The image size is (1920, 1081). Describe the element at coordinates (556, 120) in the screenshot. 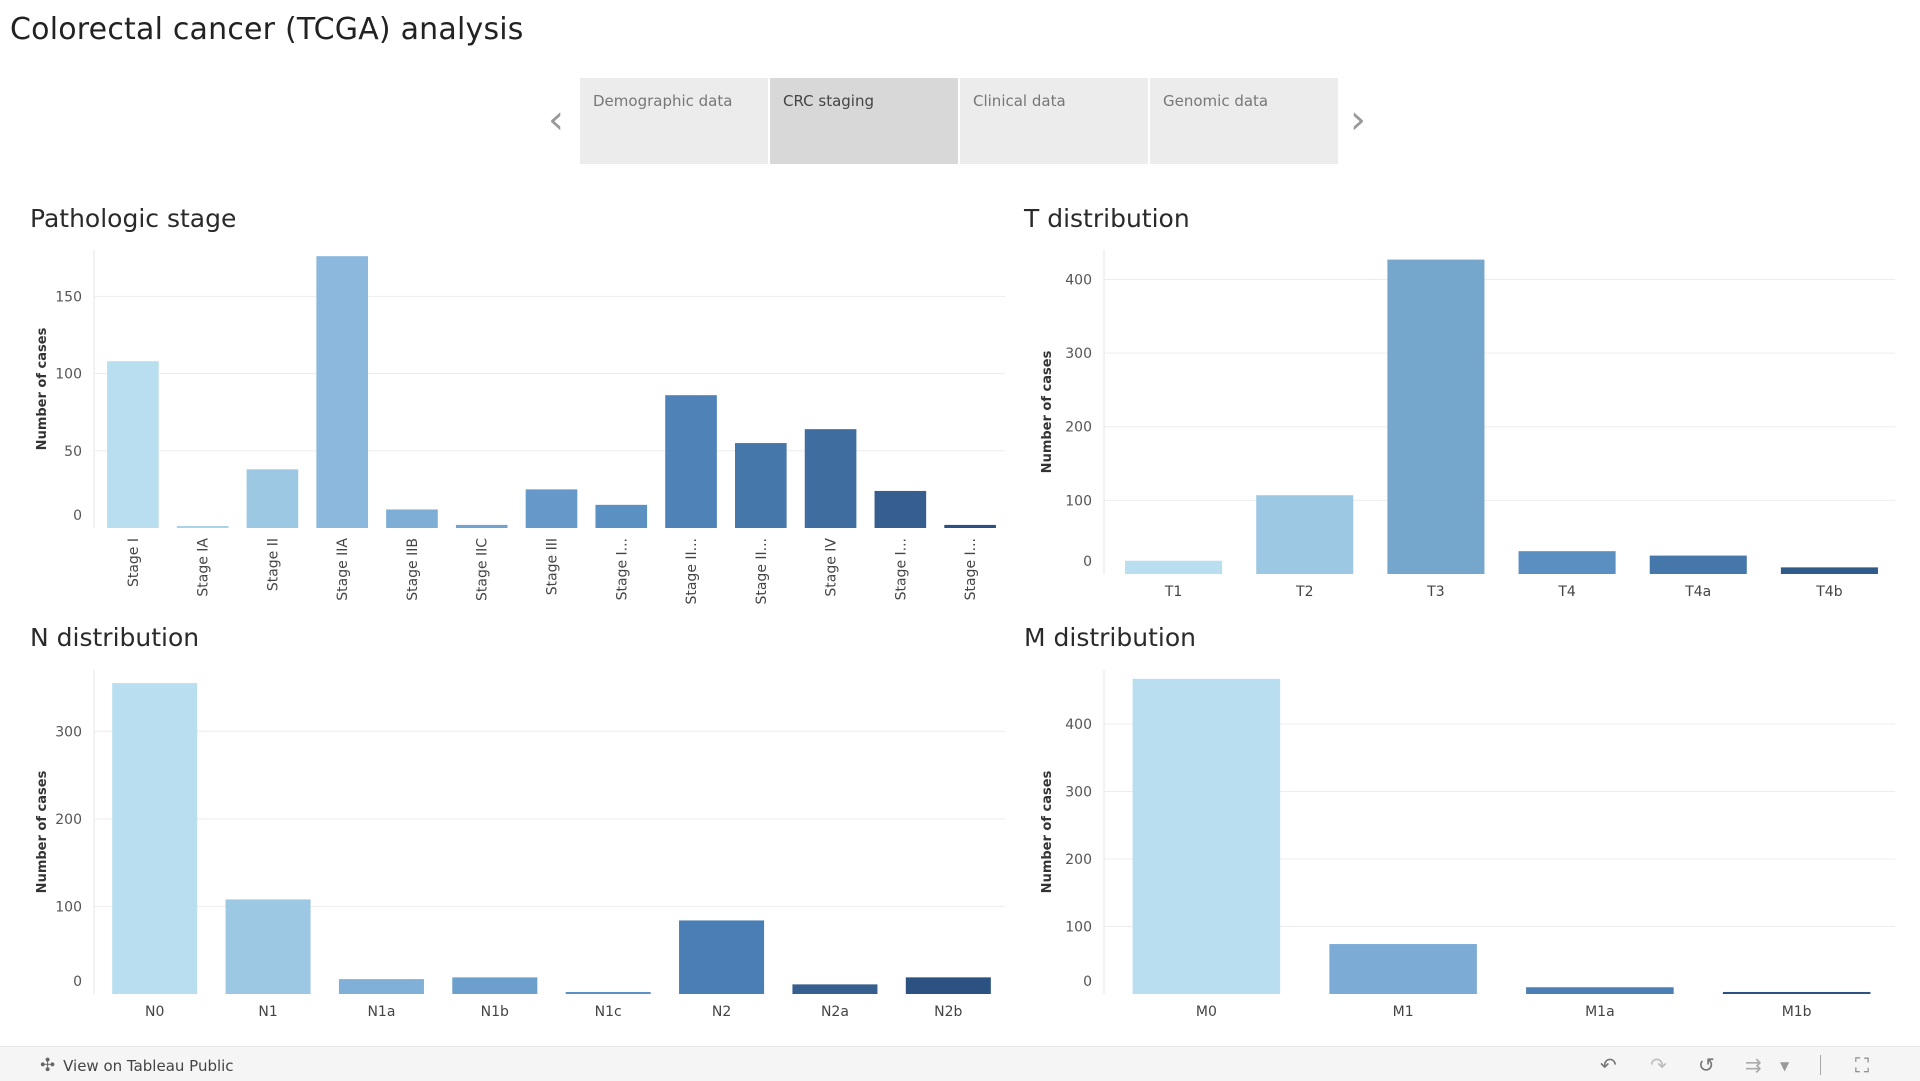

I see `prev-tab-chevron-icon: ‹` at that location.